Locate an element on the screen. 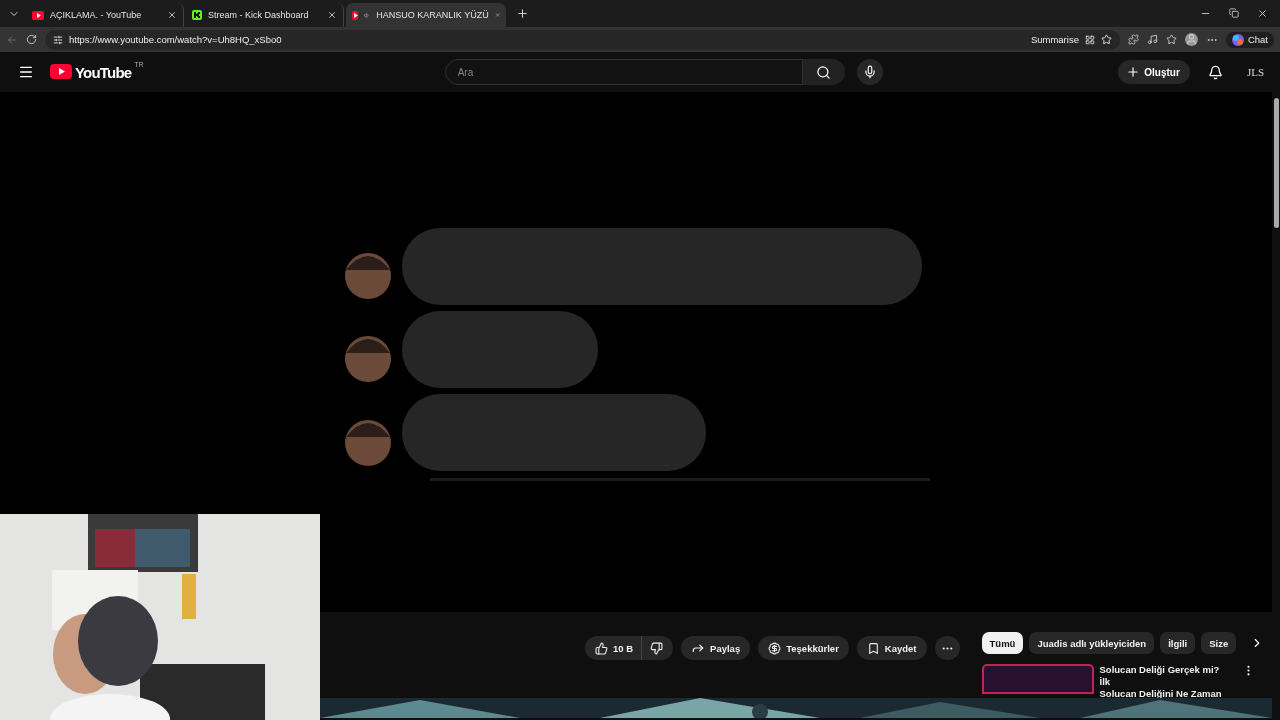 This screenshot has height=720, width=1280. browser-tab: HANSUO KARANLIK YÜZÜ is located at coordinates (426, 15).